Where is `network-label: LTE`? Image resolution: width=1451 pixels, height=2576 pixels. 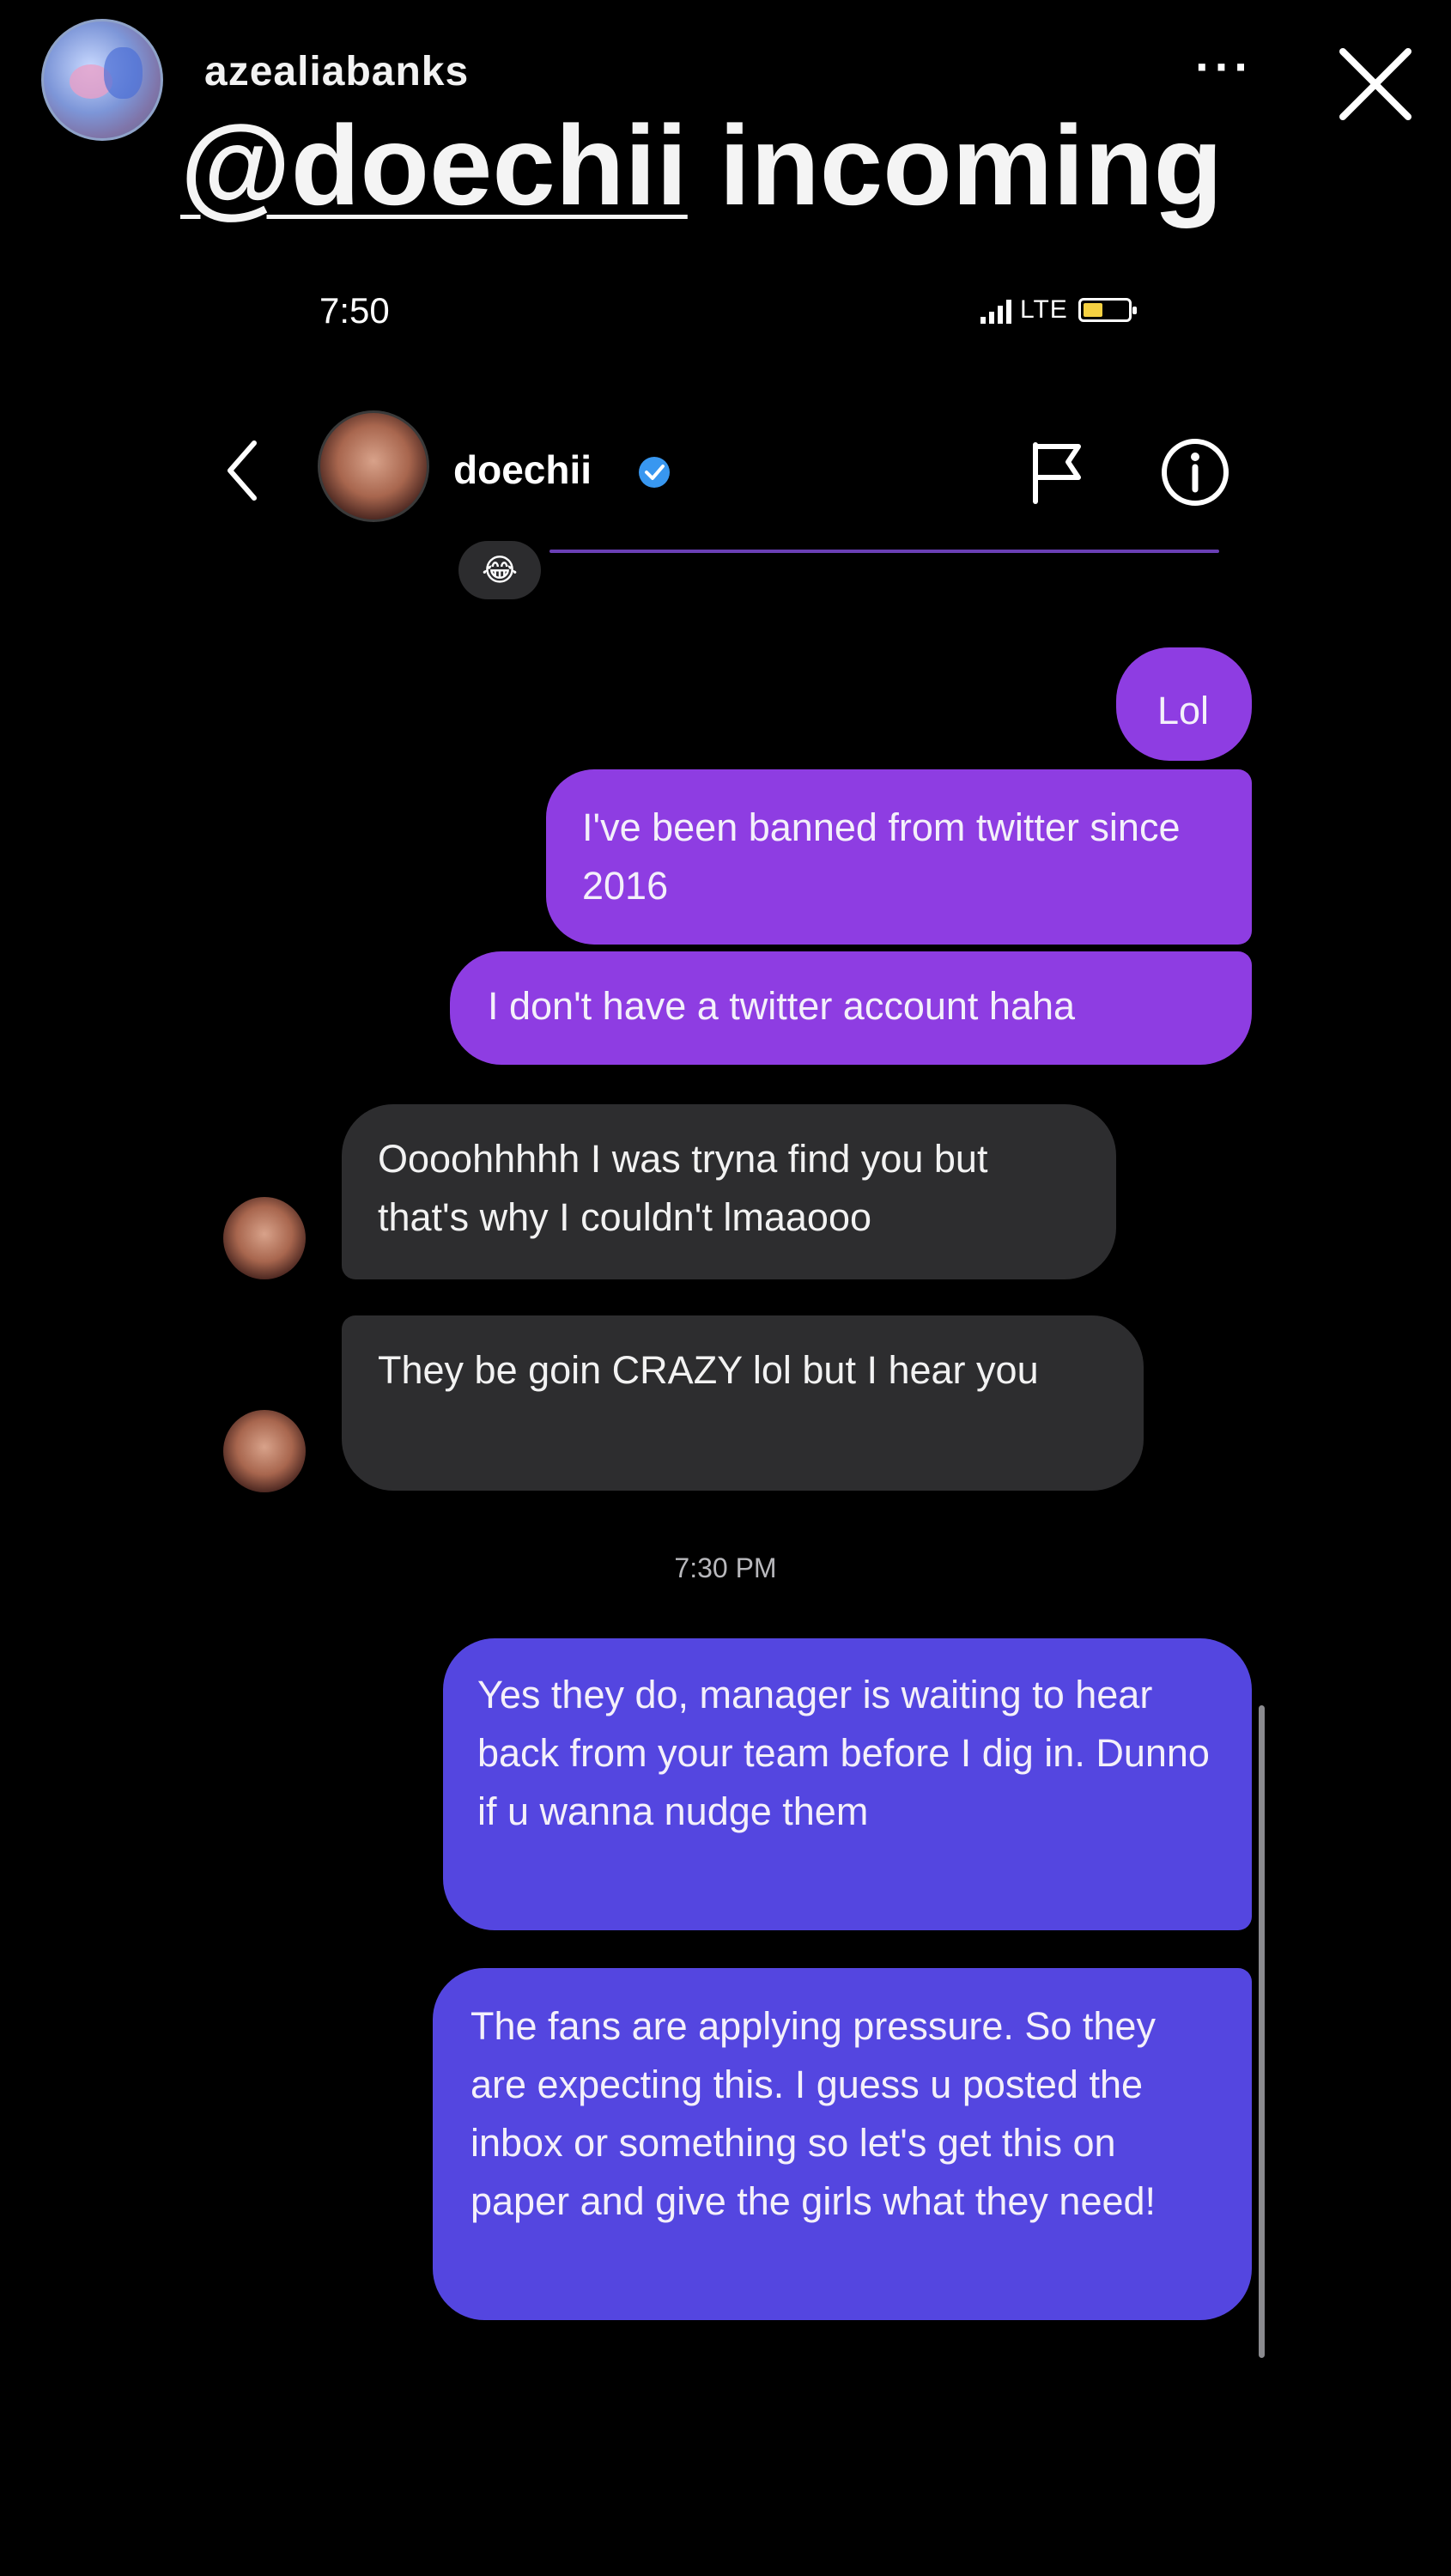
network-label: LTE is located at coordinates (1044, 310).